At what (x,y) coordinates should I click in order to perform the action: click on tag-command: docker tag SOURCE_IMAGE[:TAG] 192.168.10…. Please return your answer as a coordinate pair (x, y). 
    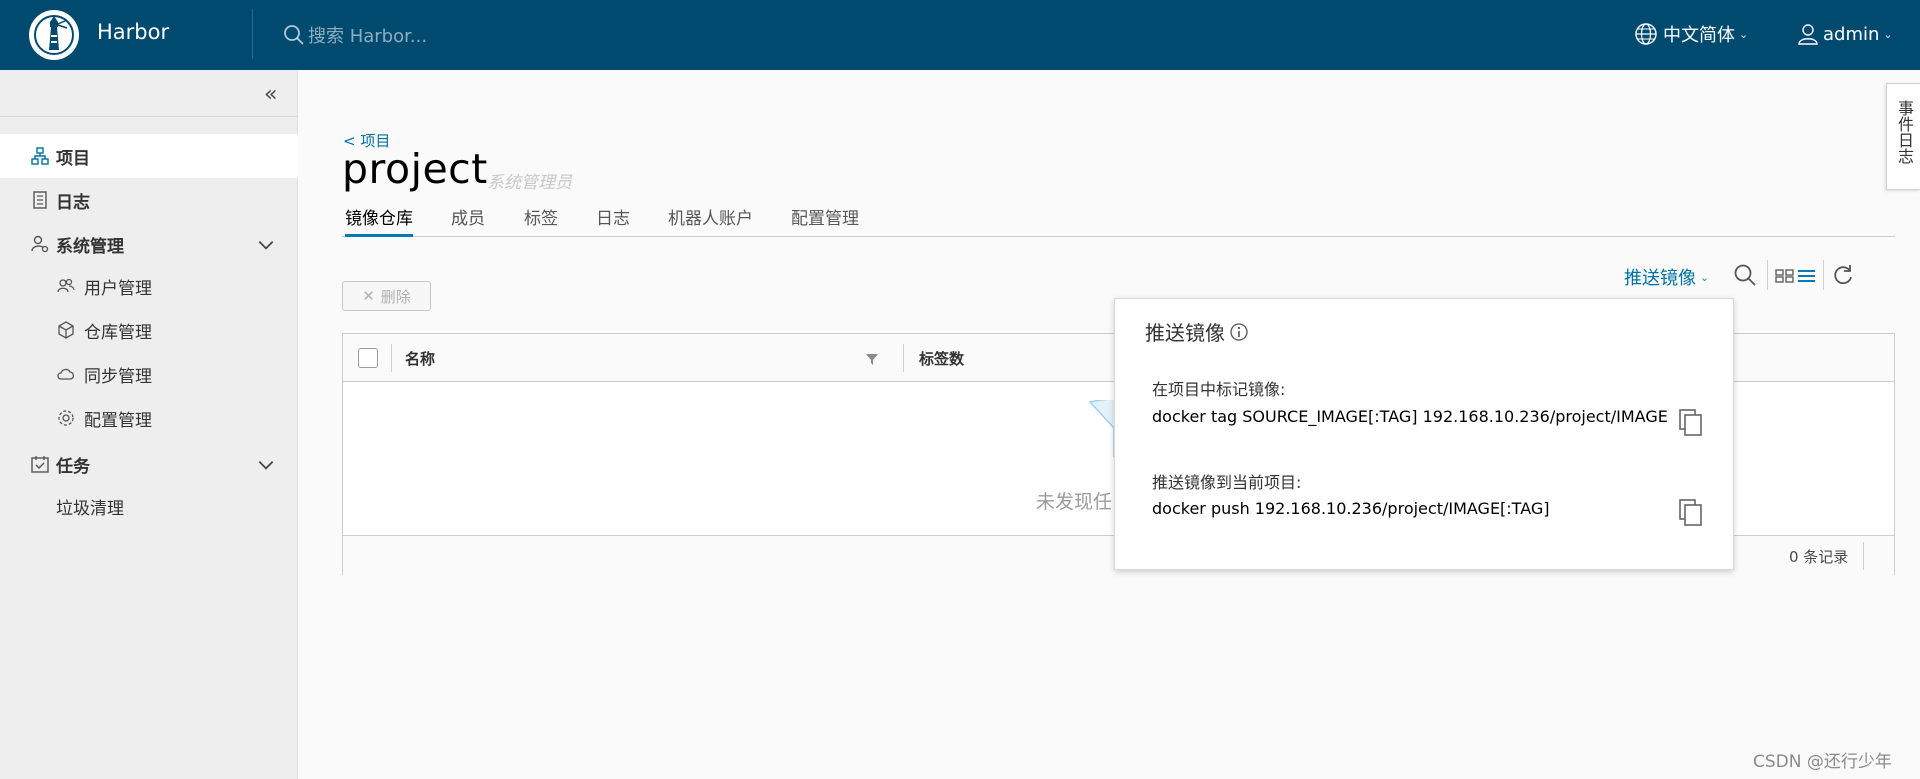
    Looking at the image, I should click on (1409, 416).